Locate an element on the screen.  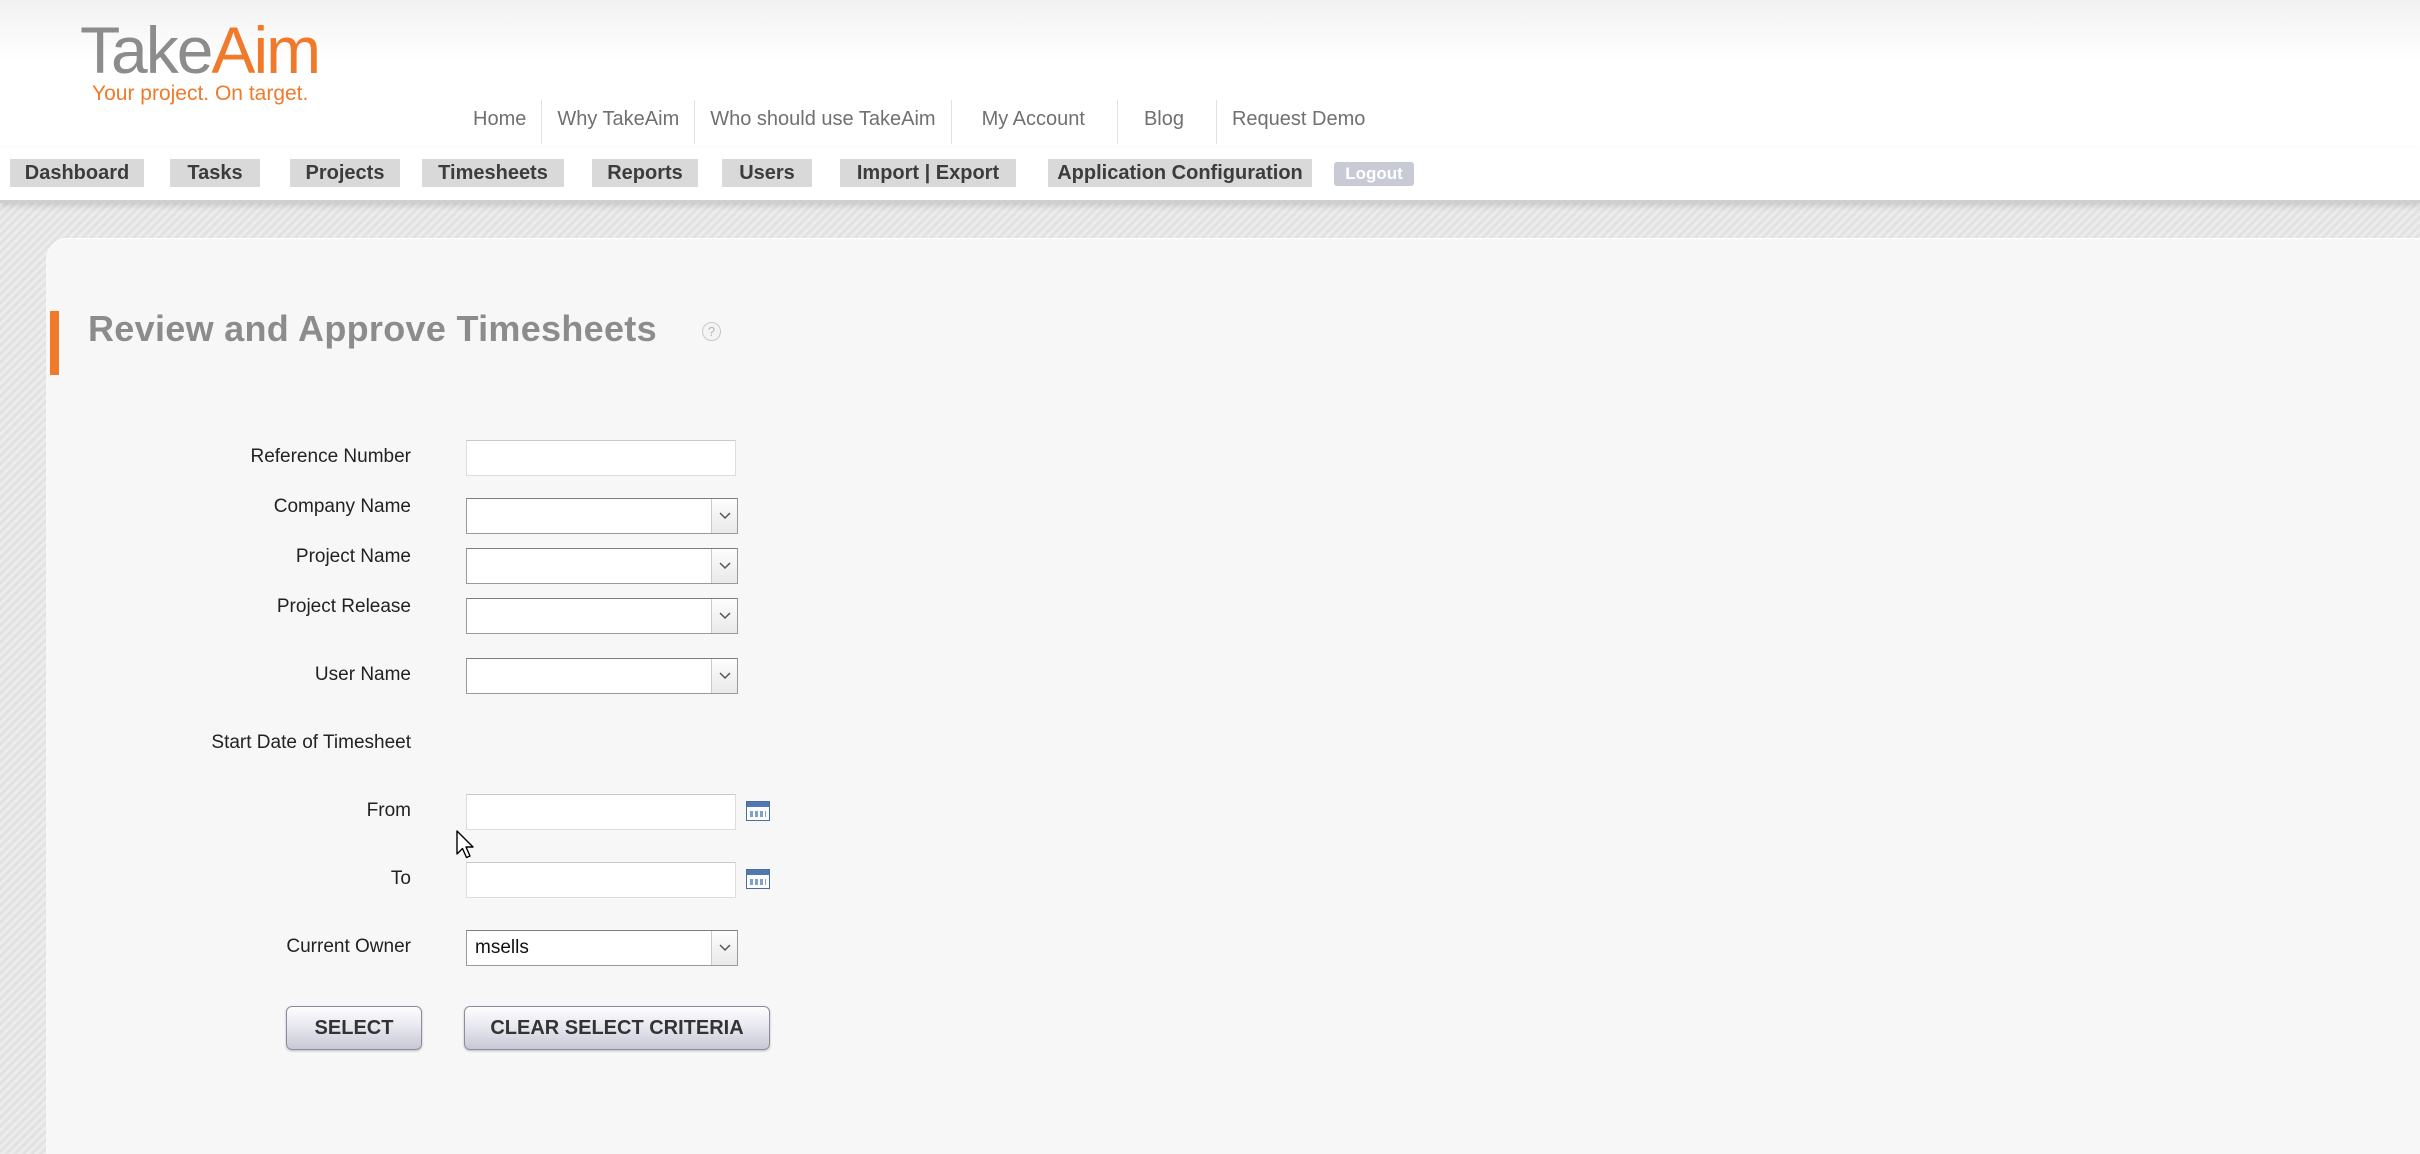
start-date-heading: Start Date of Timesheet is located at coordinates (311, 742).